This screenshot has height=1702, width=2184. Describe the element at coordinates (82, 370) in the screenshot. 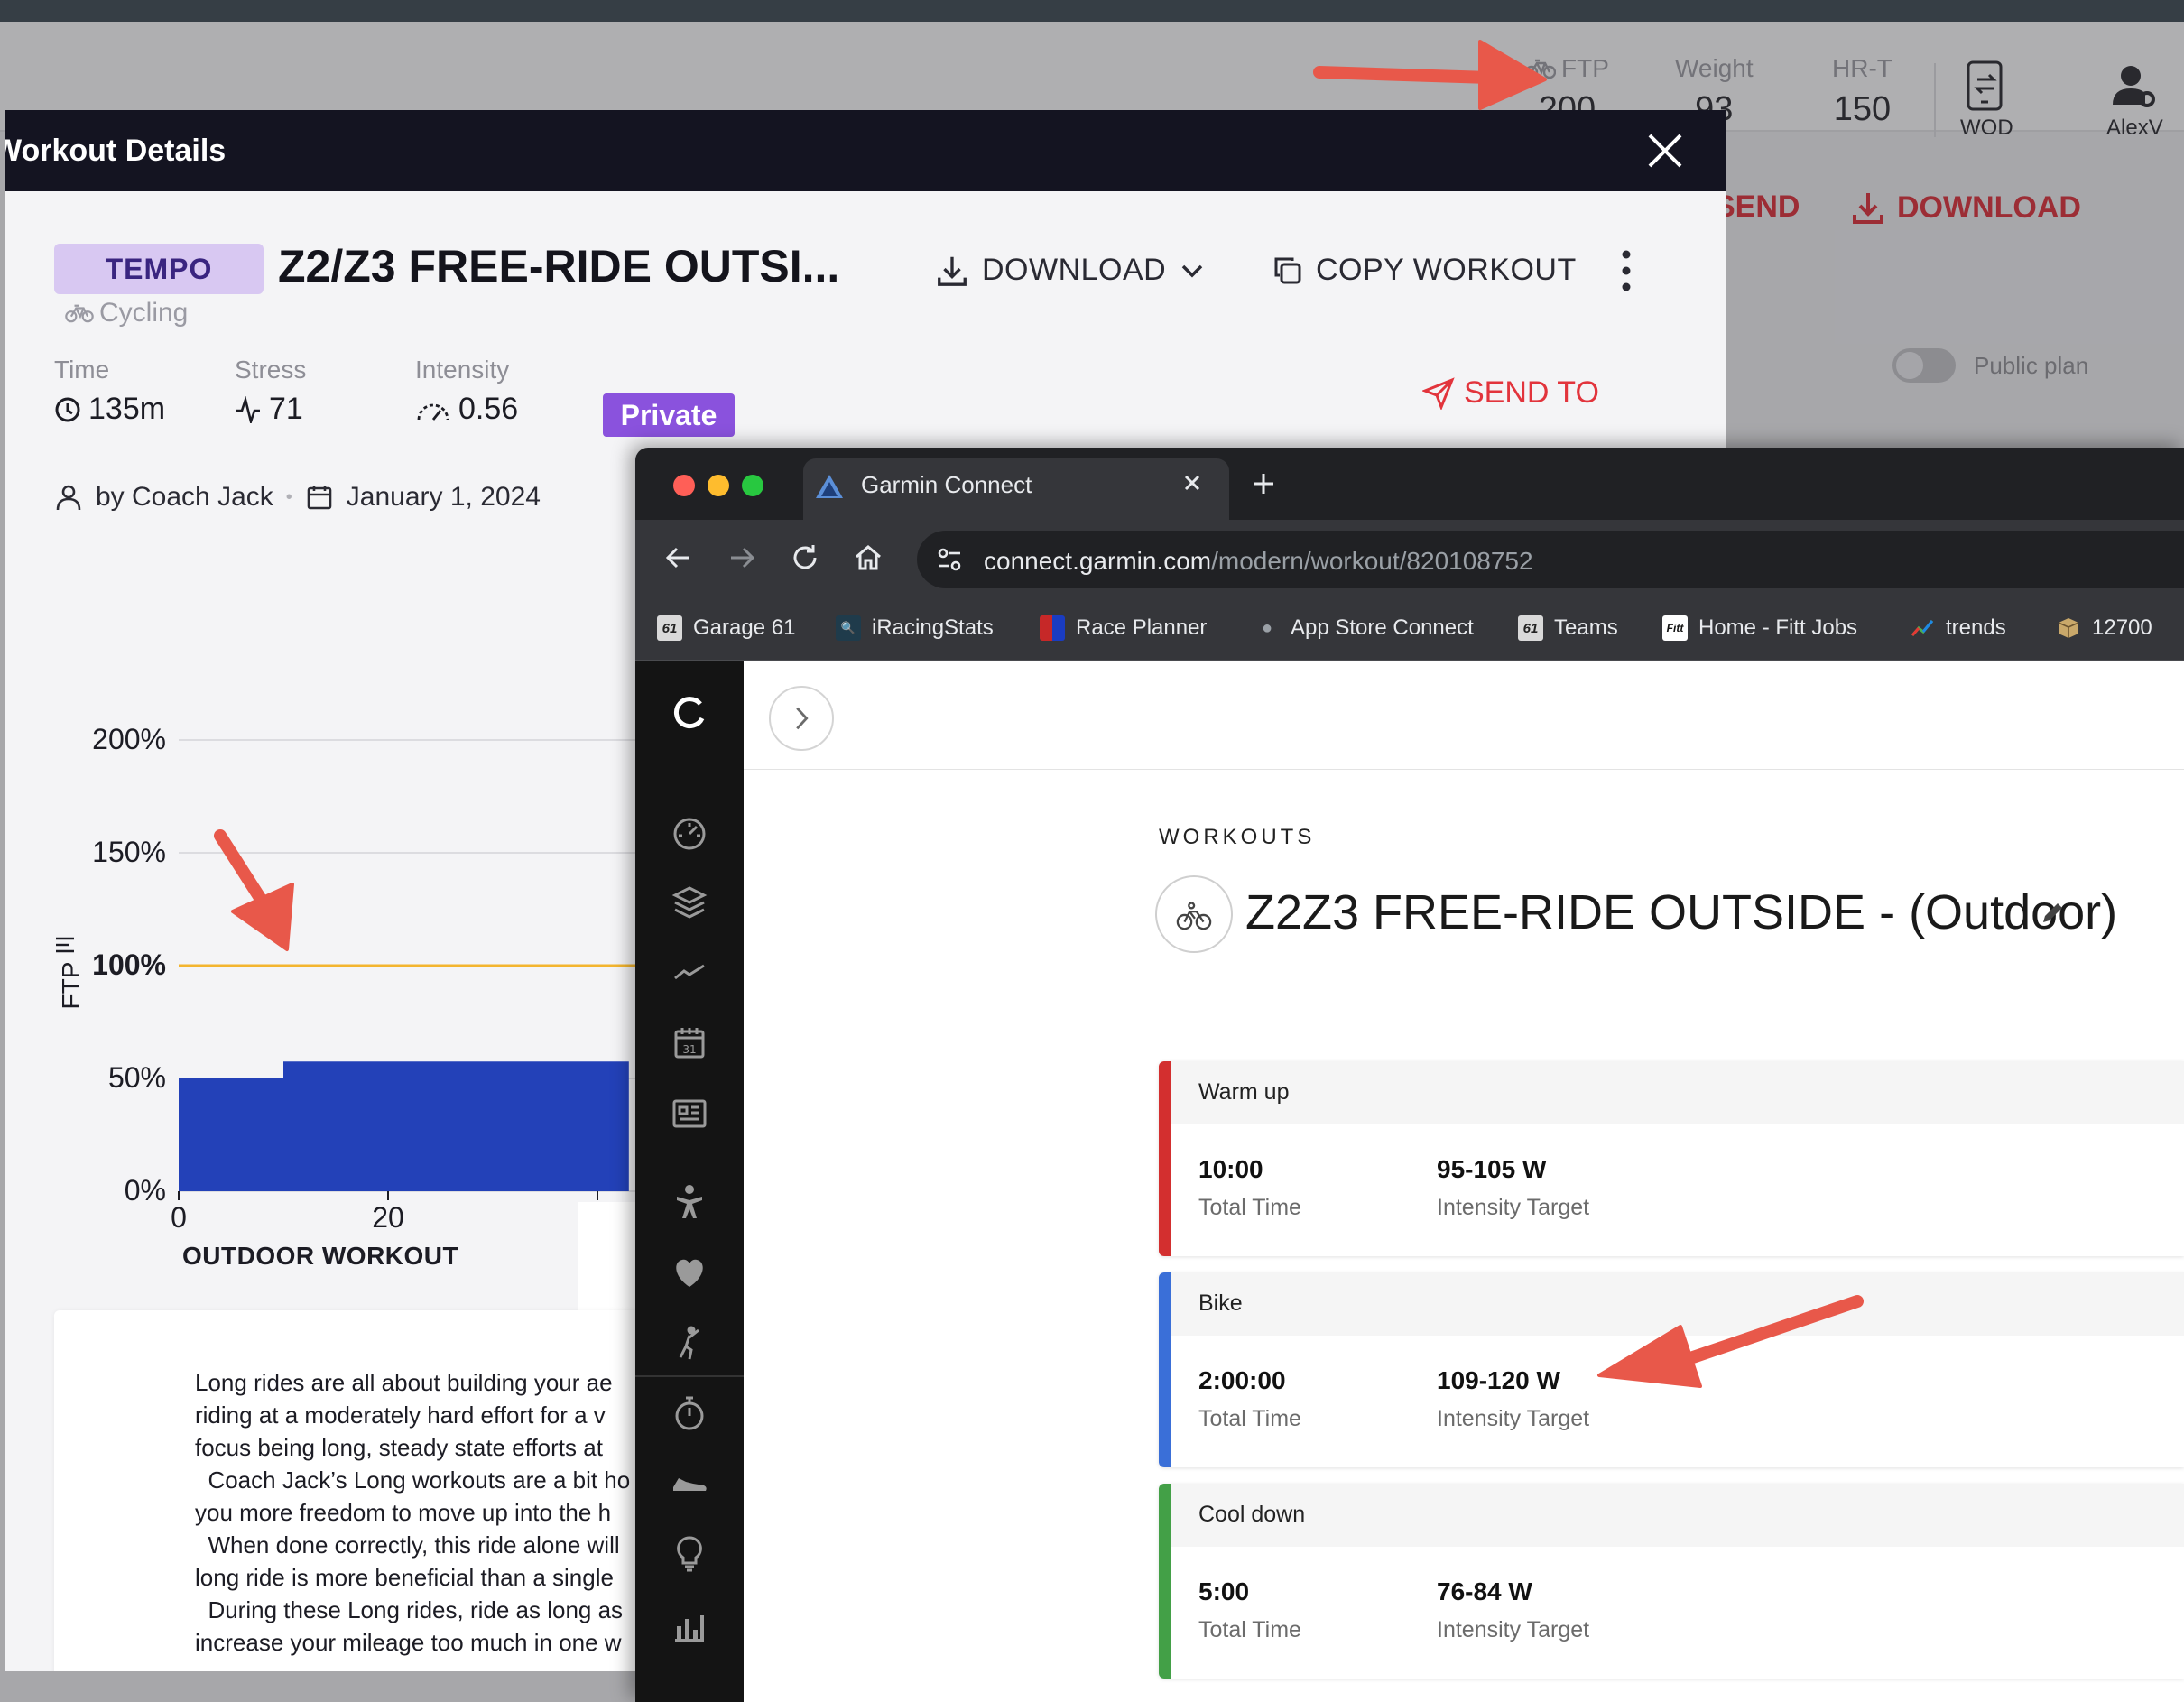

I see `stat-time-label: Time` at that location.